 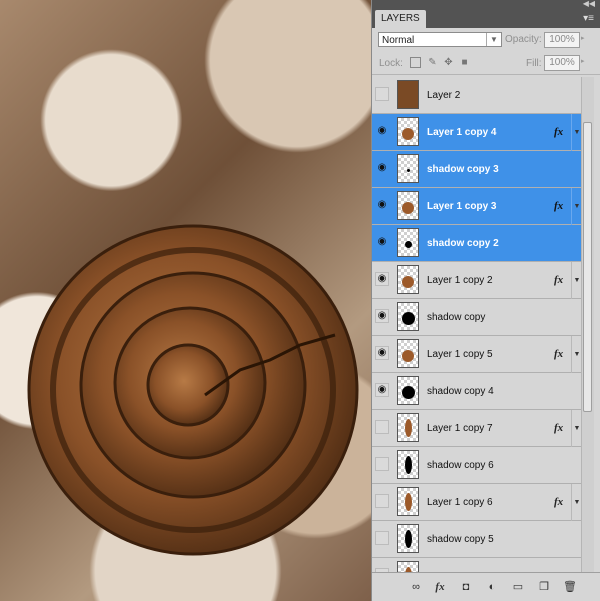 What do you see at coordinates (588, 18) in the screenshot?
I see `panel-menu-icon: ▾≡` at bounding box center [588, 18].